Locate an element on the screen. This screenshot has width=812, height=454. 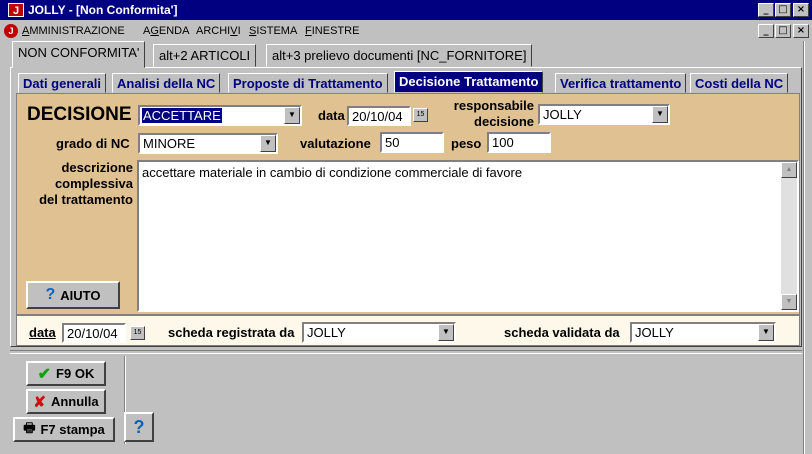
ok-button: ✔ F9 OK is located at coordinates (66, 373).